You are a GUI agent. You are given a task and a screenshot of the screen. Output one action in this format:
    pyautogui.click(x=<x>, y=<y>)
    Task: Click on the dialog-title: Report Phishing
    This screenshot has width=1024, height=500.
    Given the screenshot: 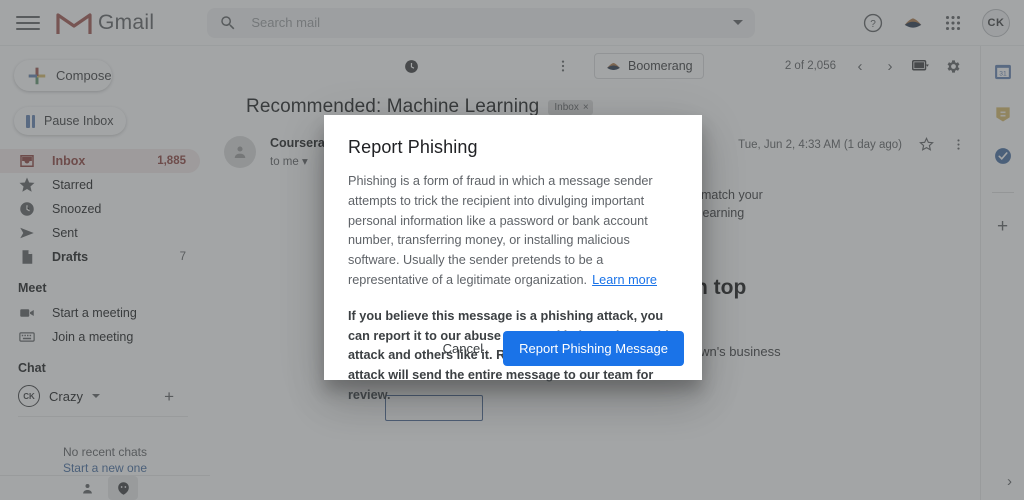 What is the action you would take?
    pyautogui.click(x=413, y=147)
    